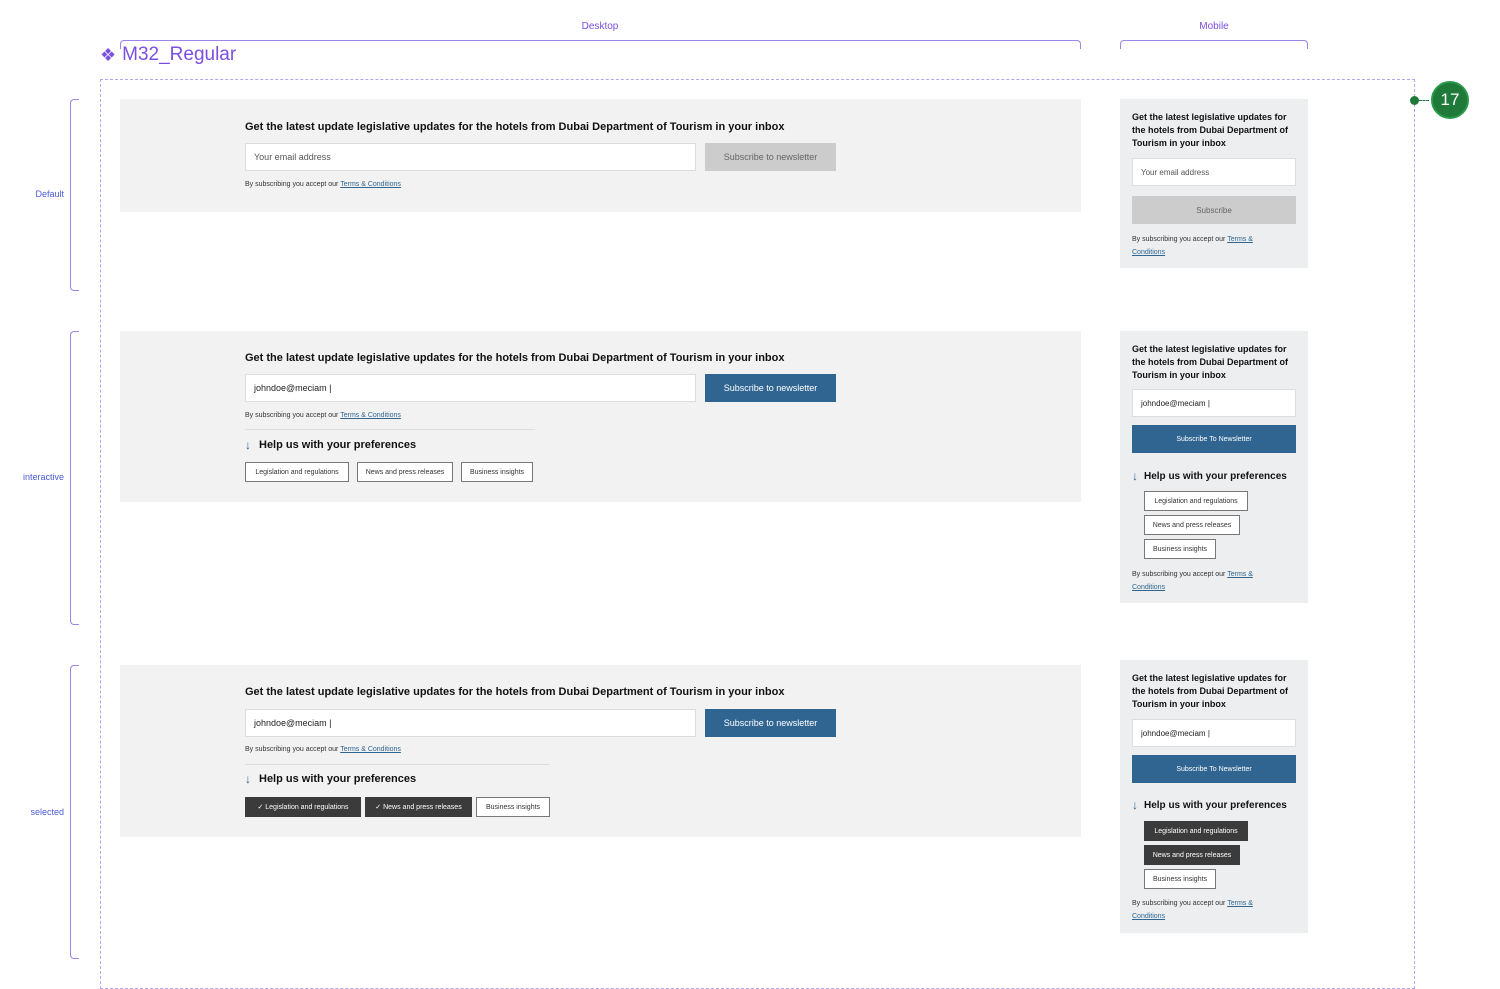 The height and width of the screenshot is (989, 1500). I want to click on row-bracket-selected, so click(74, 812).